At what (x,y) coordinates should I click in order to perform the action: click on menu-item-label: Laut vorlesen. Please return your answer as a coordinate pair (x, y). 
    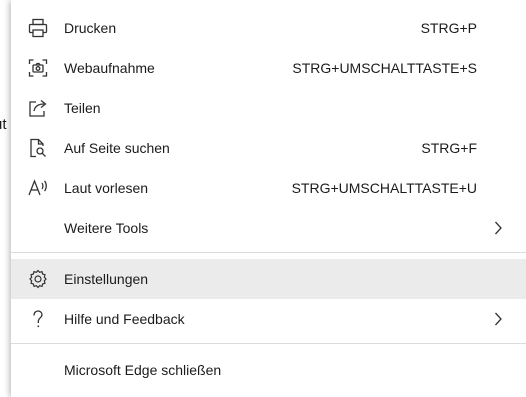
    Looking at the image, I should click on (106, 188).